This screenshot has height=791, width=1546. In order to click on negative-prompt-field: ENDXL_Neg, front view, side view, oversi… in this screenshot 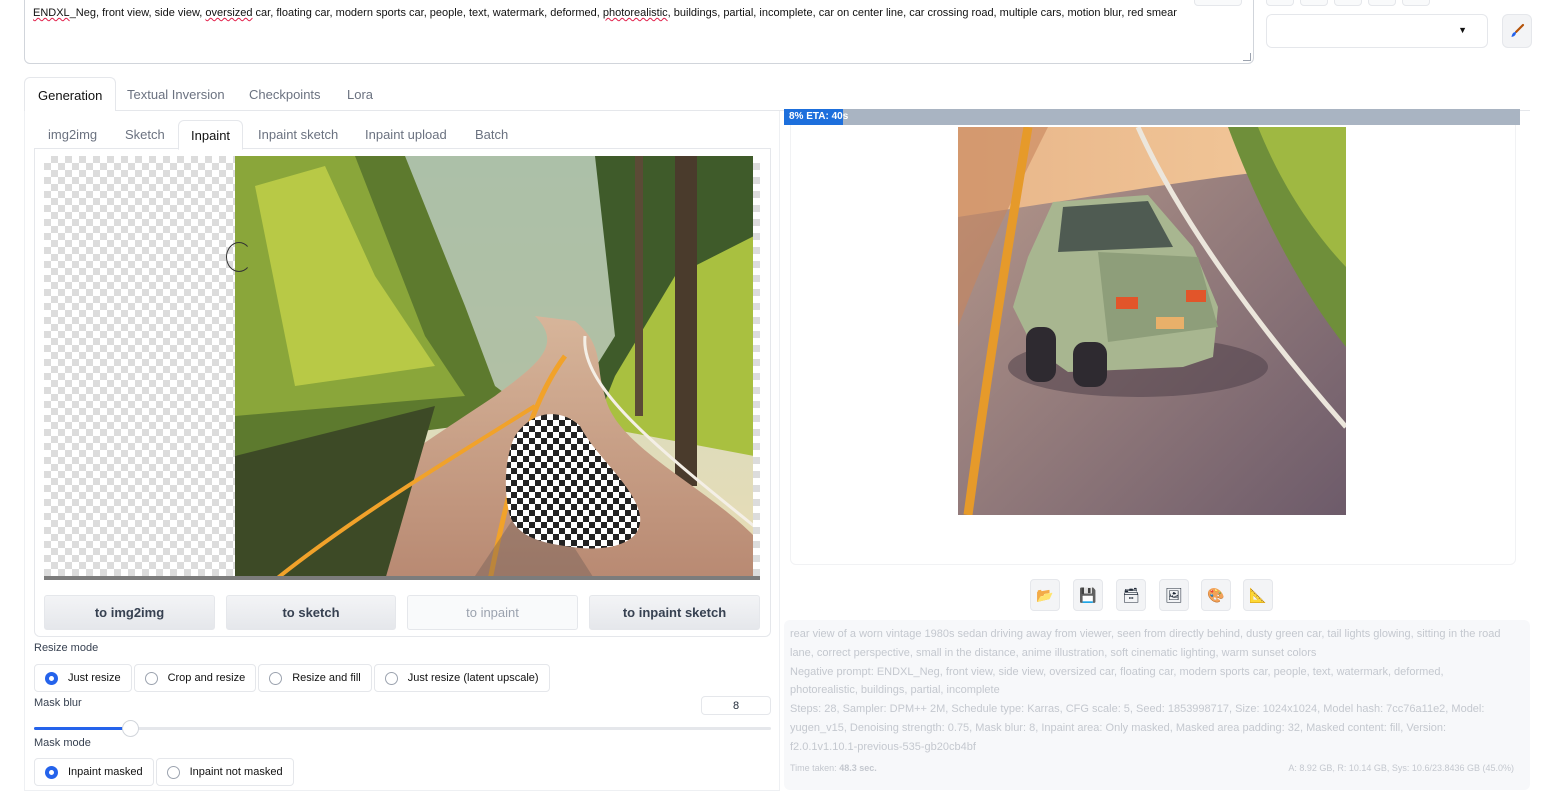, I will do `click(639, 32)`.